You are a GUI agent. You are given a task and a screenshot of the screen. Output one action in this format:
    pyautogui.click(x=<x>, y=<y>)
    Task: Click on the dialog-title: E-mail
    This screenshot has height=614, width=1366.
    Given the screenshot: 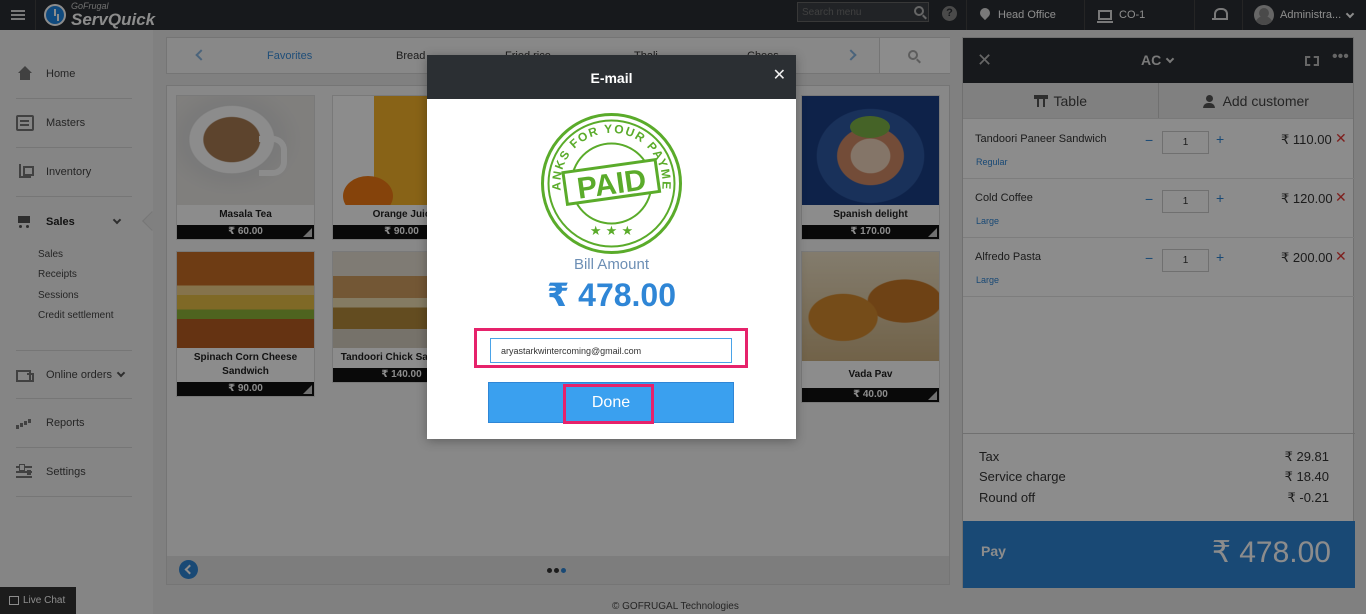 What is the action you would take?
    pyautogui.click(x=611, y=78)
    